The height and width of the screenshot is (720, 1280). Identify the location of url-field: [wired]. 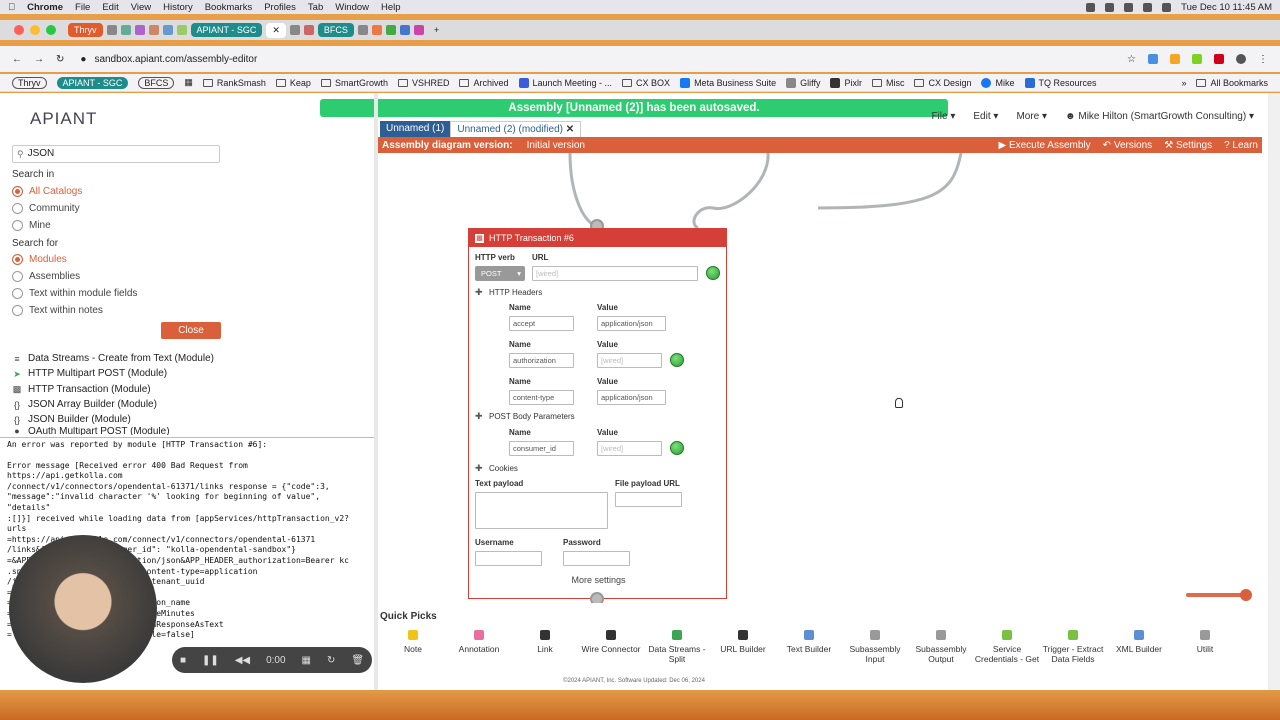
(615, 273).